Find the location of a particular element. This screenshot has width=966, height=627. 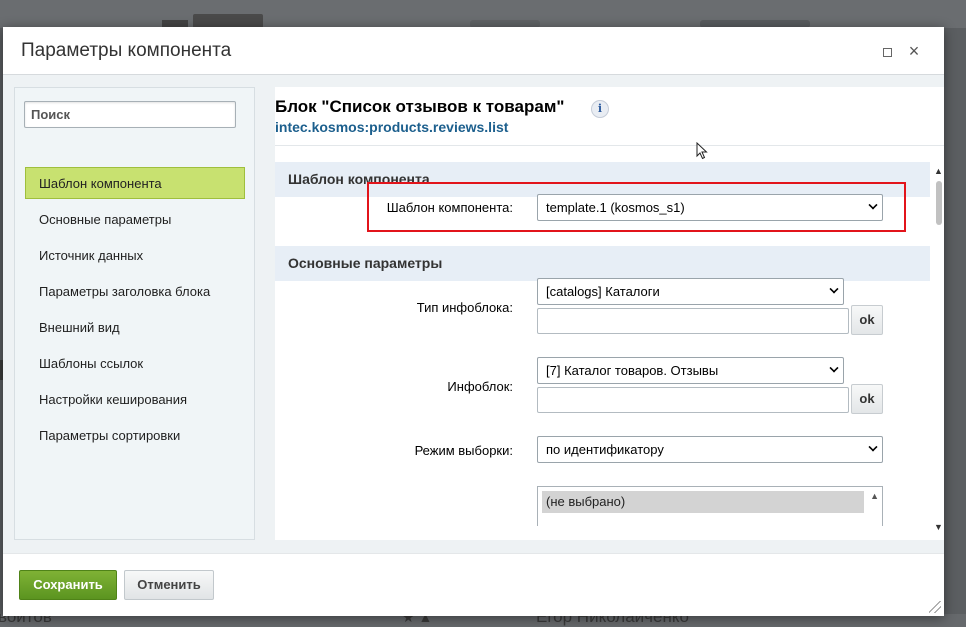

sidebar-item-sorting: Параметры сортировки is located at coordinates (135, 435).